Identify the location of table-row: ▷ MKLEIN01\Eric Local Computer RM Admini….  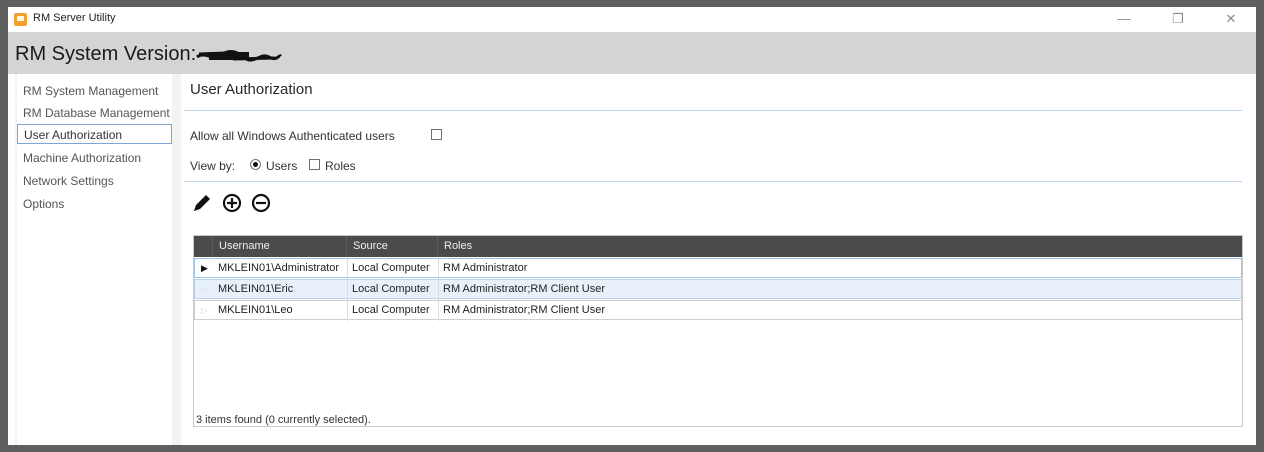
(718, 289).